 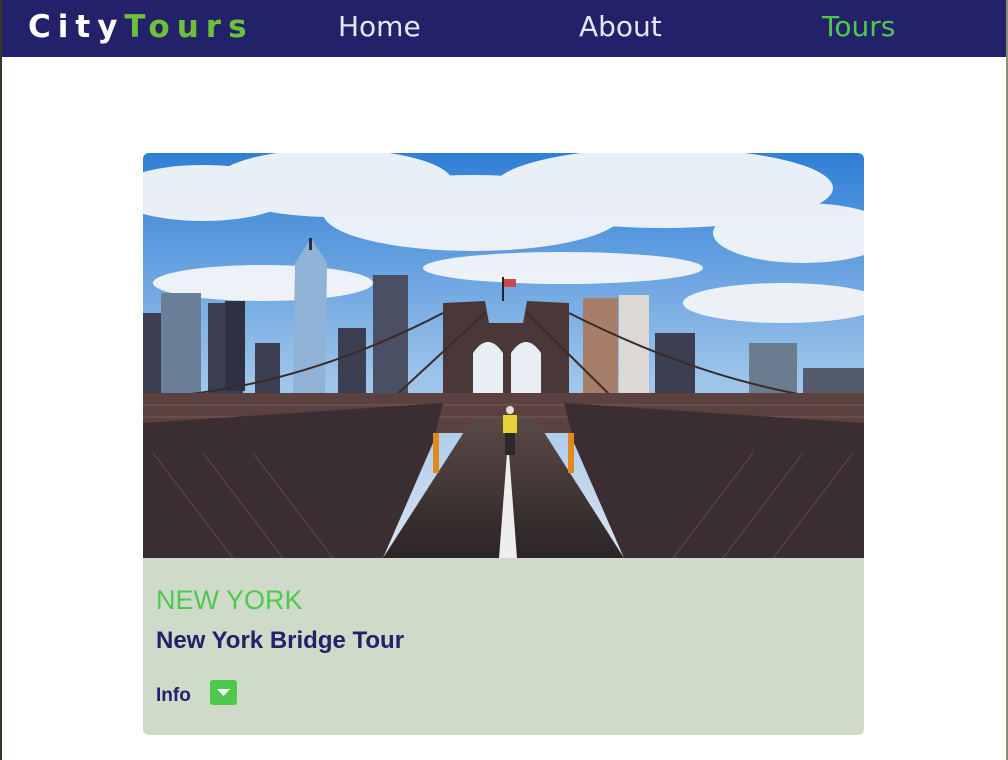 I want to click on nav-link-about: About, so click(x=620, y=28).